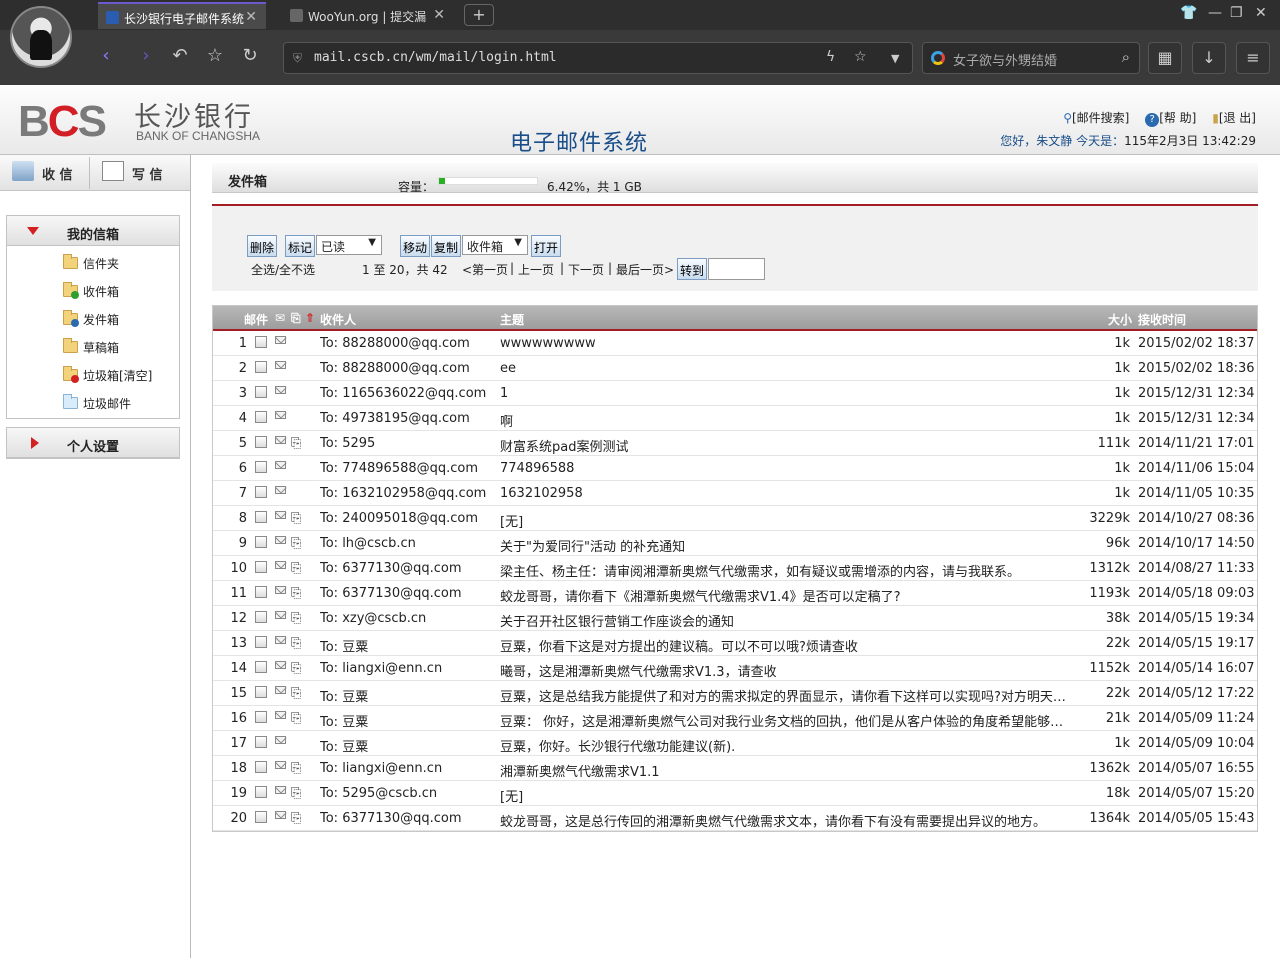 This screenshot has width=1280, height=958. What do you see at coordinates (403, 493) in the screenshot?
I see `row-recipient: To: 1632102958@qq.com` at bounding box center [403, 493].